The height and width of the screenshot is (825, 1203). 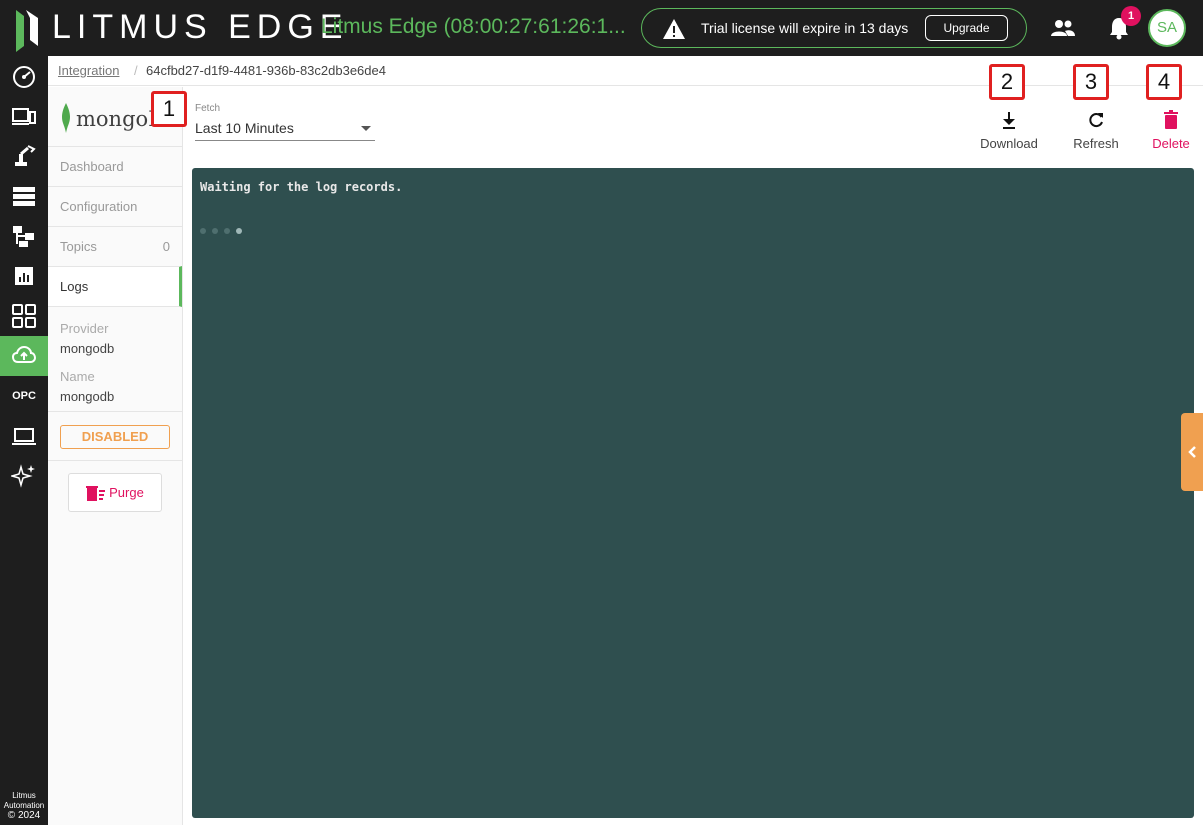 I want to click on nav-flows, so click(x=24, y=236).